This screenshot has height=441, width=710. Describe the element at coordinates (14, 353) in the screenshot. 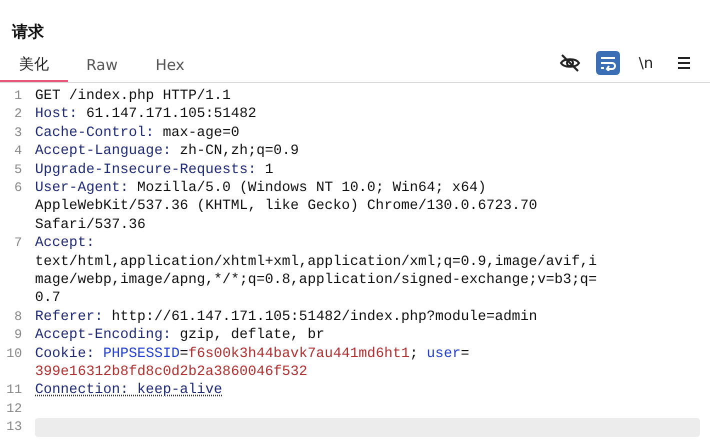

I see `line-number: 10` at that location.